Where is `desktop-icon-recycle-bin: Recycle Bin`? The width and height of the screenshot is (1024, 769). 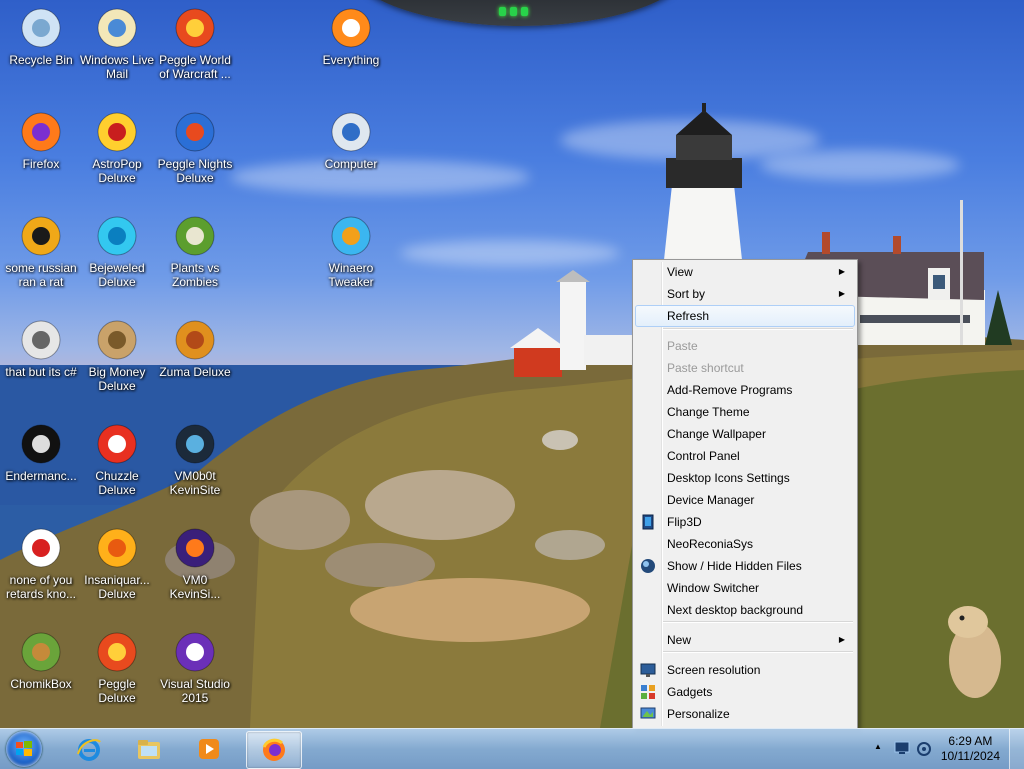
desktop-icon-recycle-bin: Recycle Bin is located at coordinates (41, 36).